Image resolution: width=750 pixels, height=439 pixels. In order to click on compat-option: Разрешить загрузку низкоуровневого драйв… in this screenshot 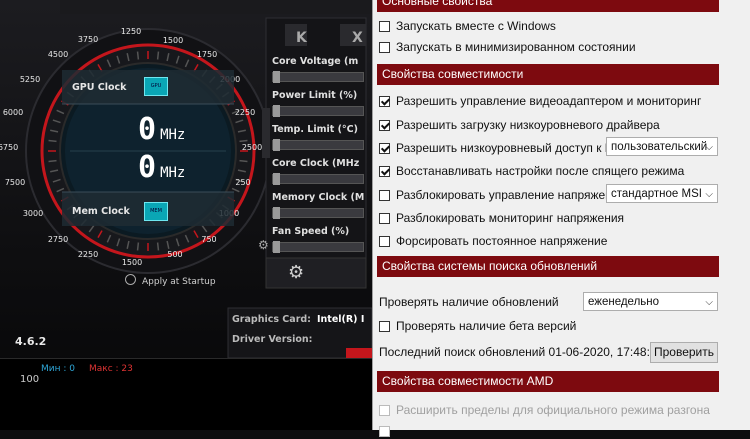, I will do `click(519, 125)`.